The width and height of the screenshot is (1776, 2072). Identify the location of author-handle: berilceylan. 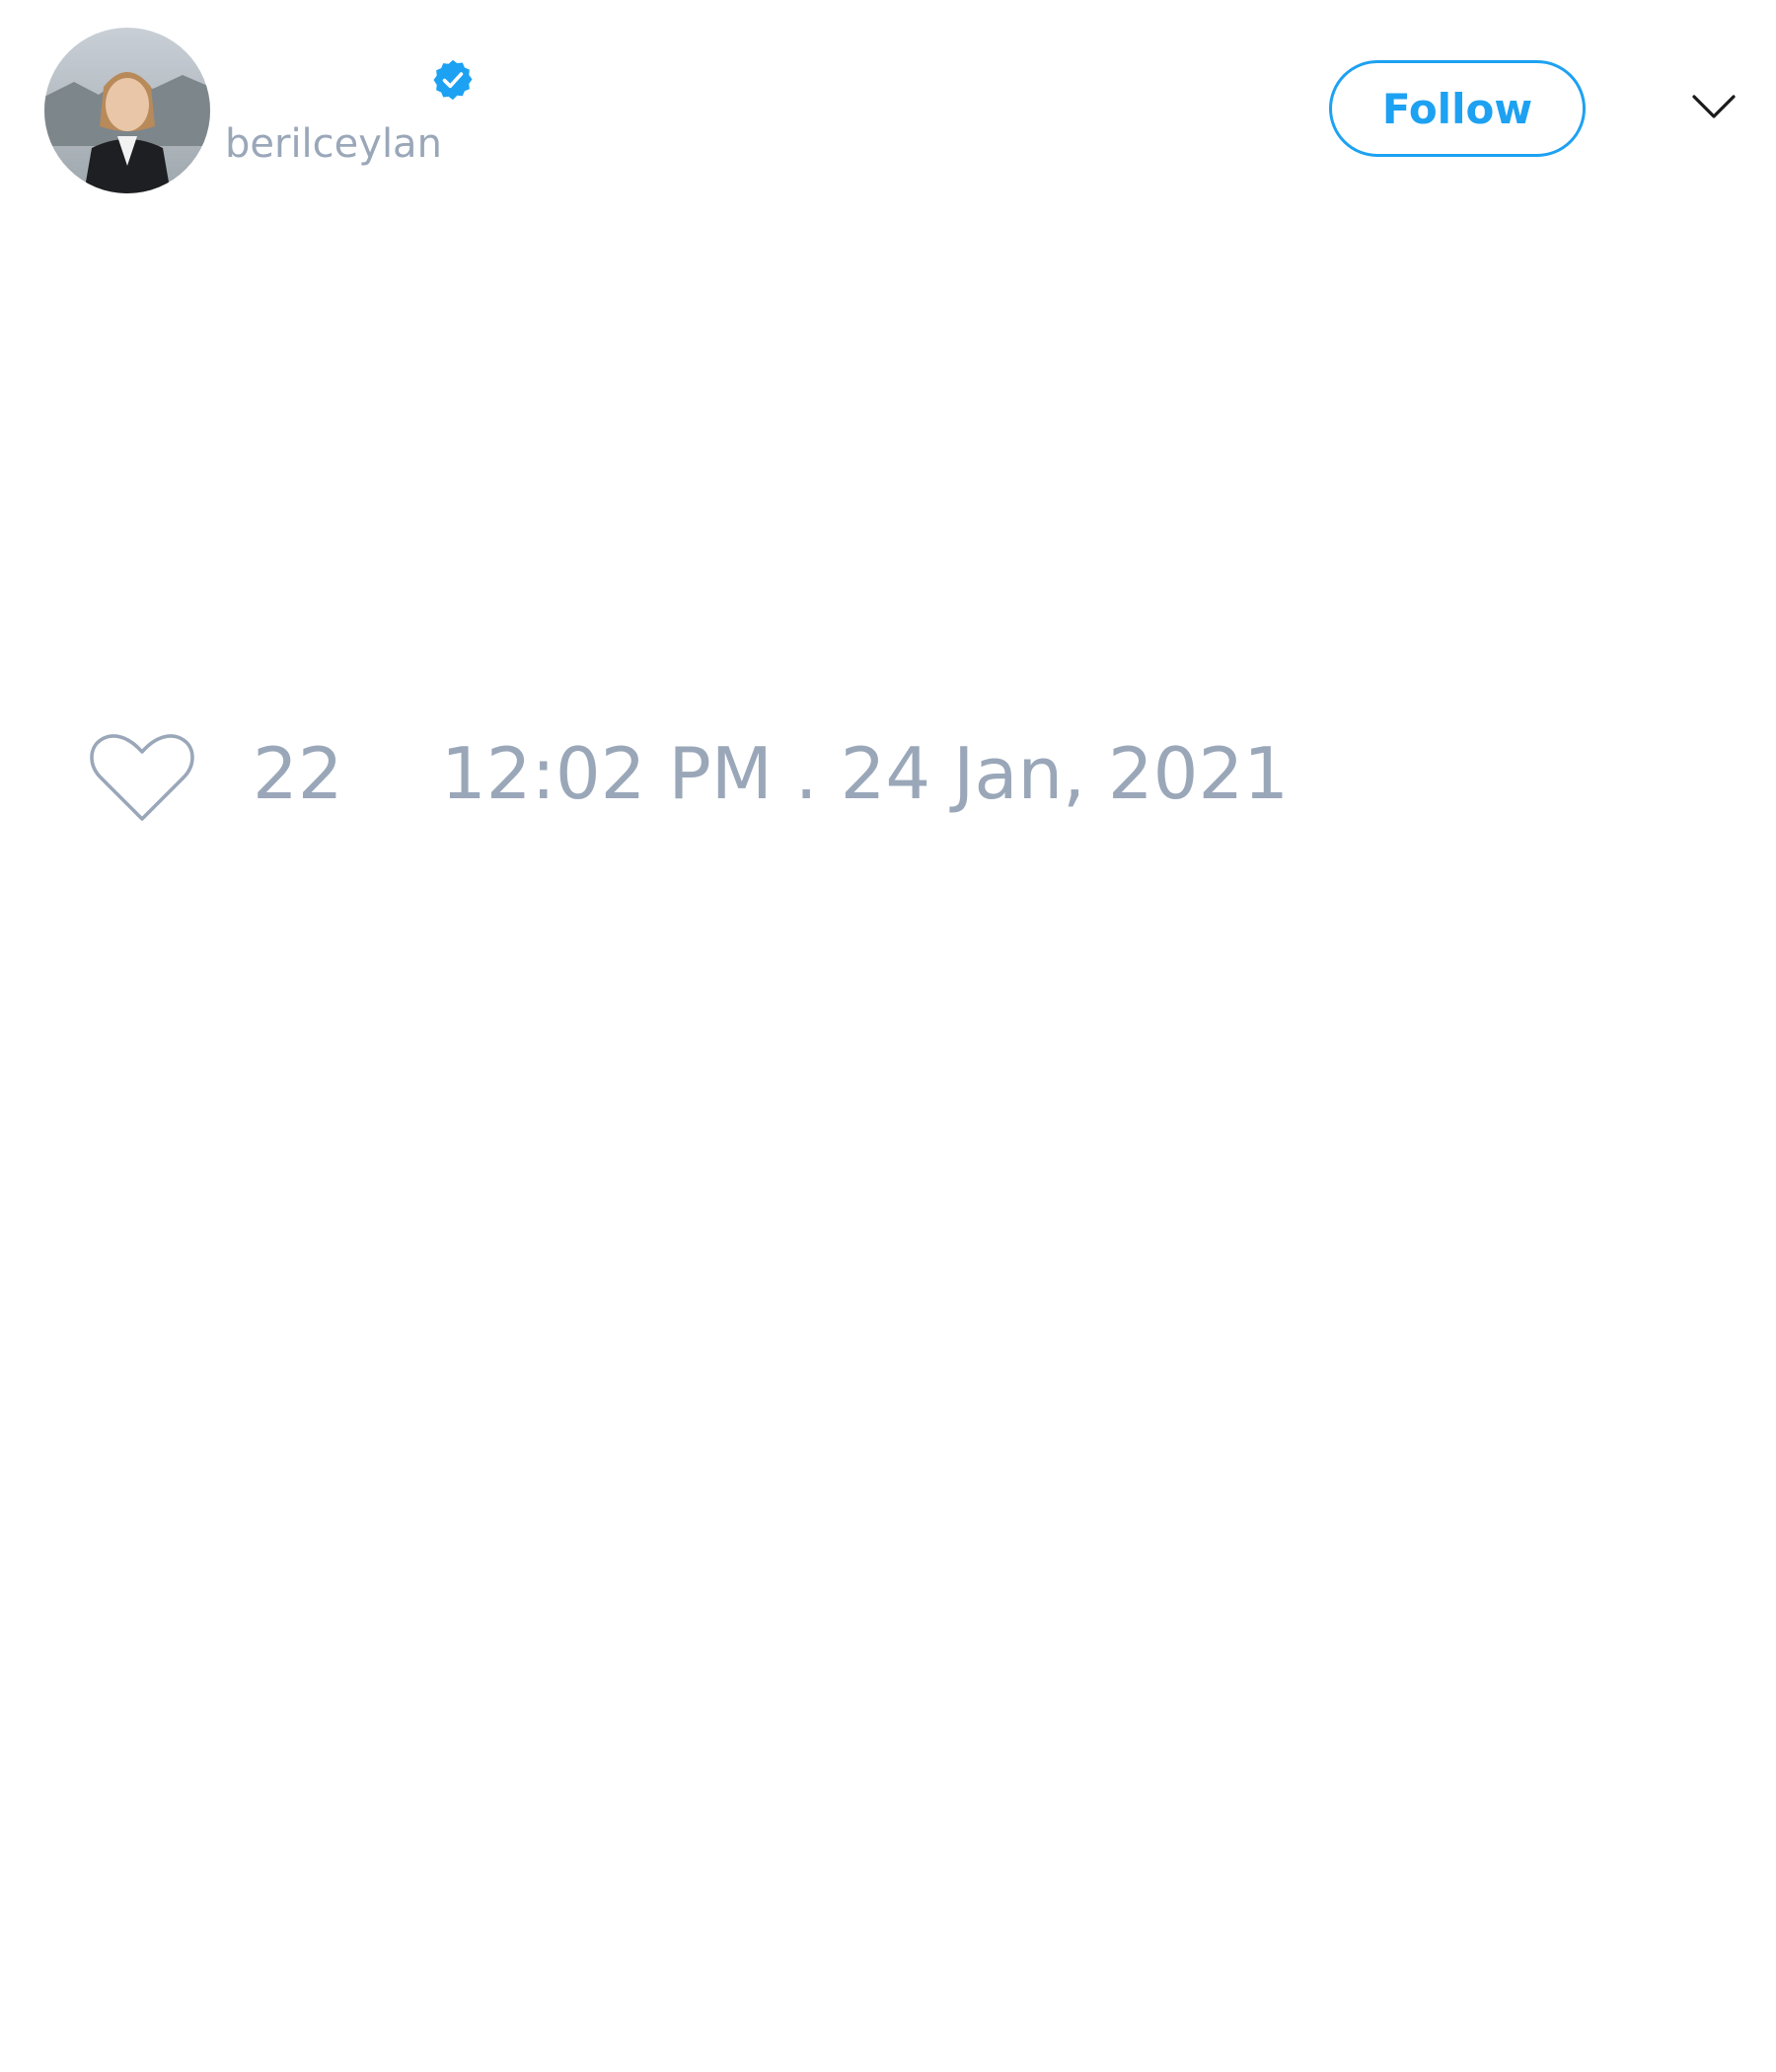
(333, 144).